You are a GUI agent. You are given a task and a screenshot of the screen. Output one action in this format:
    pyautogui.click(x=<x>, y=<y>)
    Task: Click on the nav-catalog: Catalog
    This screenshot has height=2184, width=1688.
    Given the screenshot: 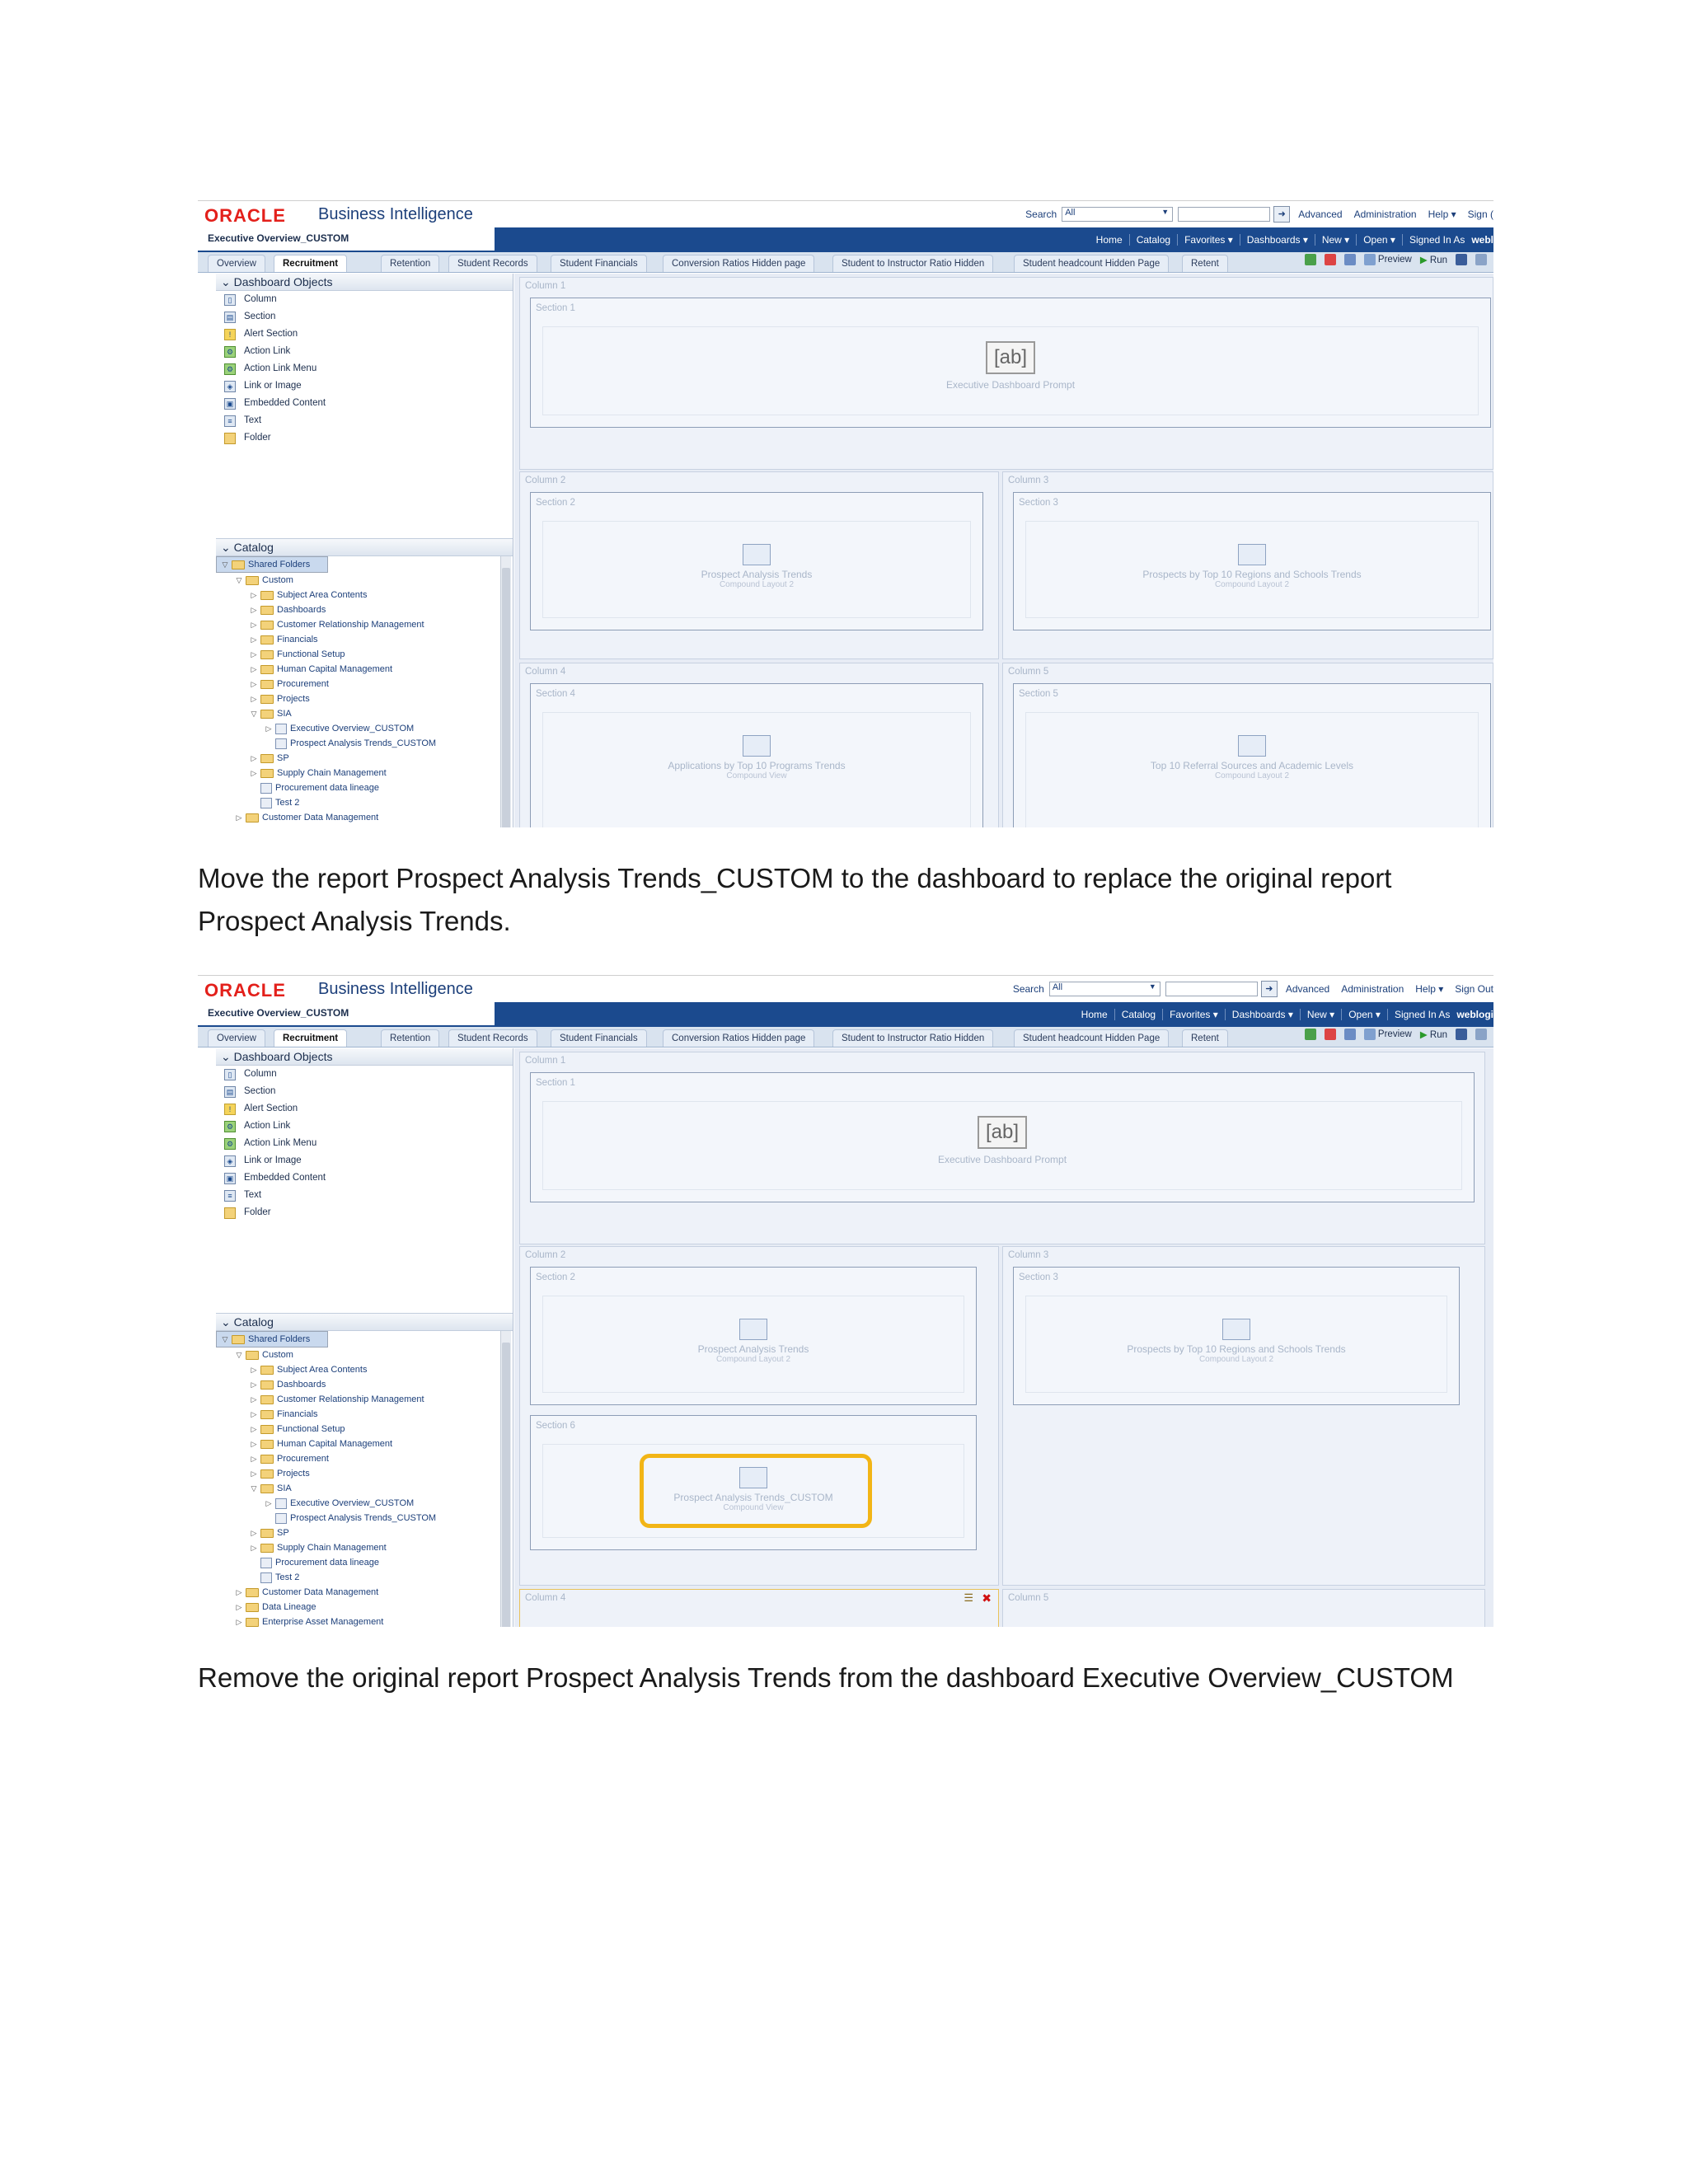 What is the action you would take?
    pyautogui.click(x=1139, y=1014)
    